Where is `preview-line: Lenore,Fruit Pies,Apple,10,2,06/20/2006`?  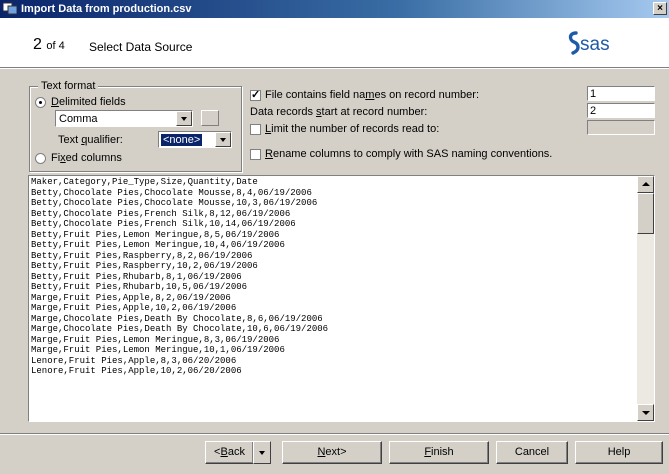 preview-line: Lenore,Fruit Pies,Apple,10,2,06/20/2006 is located at coordinates (136, 371).